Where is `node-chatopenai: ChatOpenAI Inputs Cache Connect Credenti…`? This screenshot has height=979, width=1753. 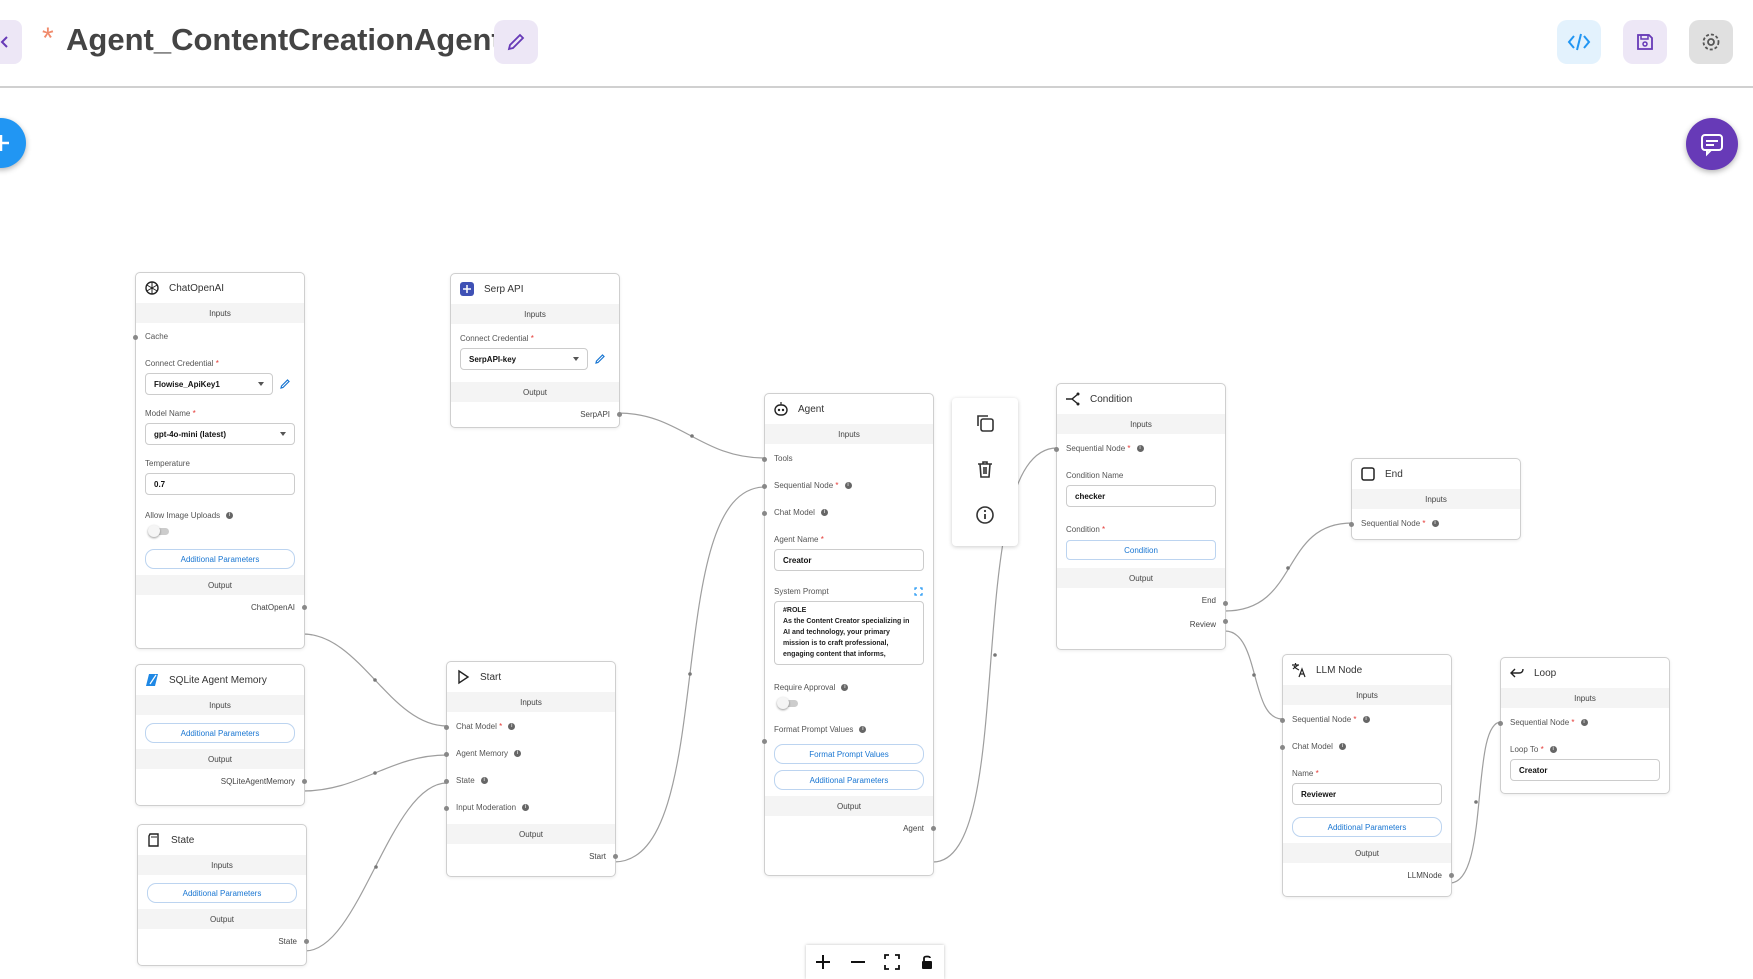
node-chatopenai: ChatOpenAI Inputs Cache Connect Credenti… is located at coordinates (220, 460).